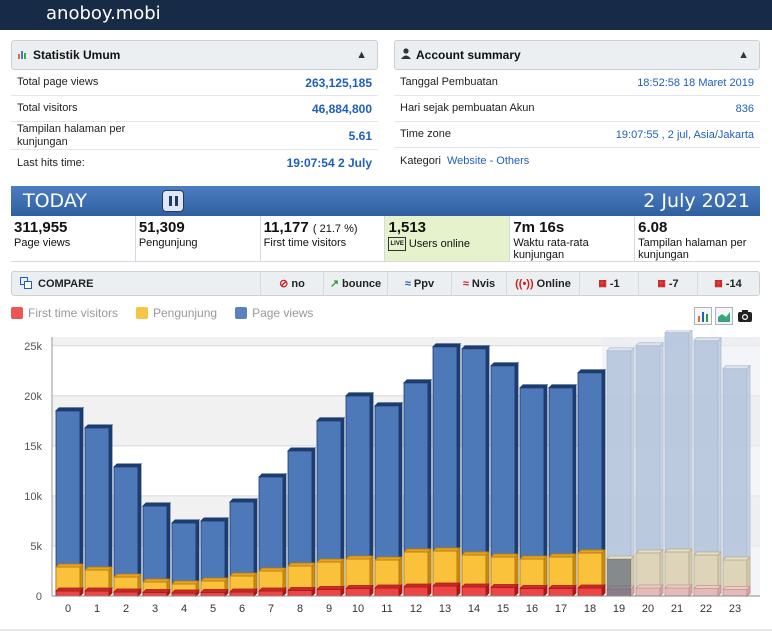 Image resolution: width=772 pixels, height=633 pixels. I want to click on site-title: anoboy.mobi, so click(103, 13).